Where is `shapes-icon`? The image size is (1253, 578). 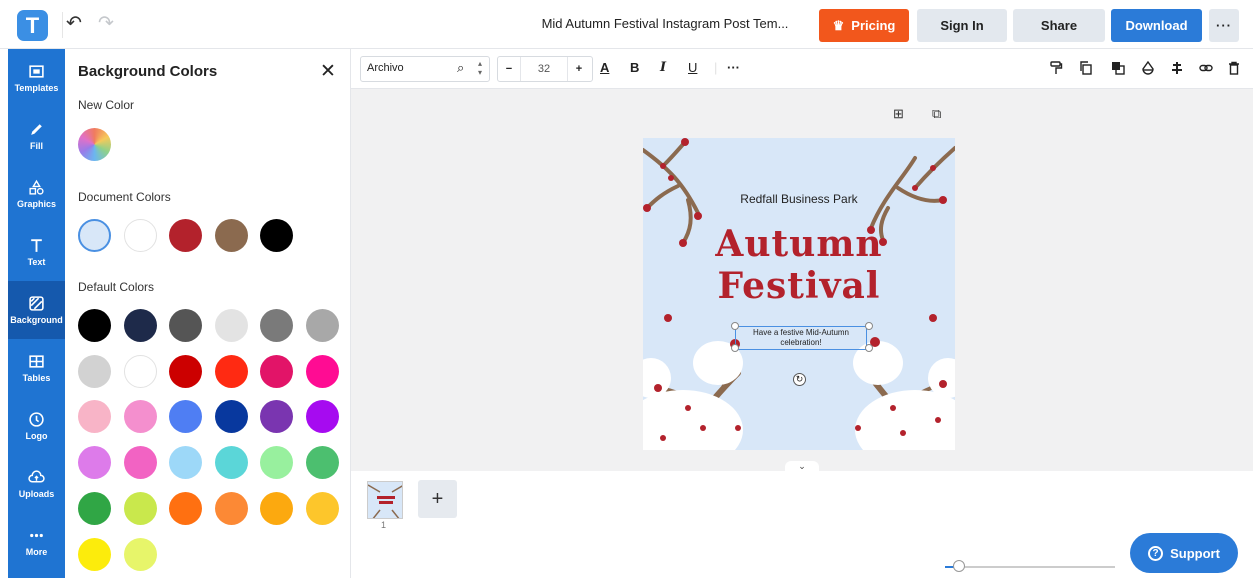 shapes-icon is located at coordinates (36, 187).